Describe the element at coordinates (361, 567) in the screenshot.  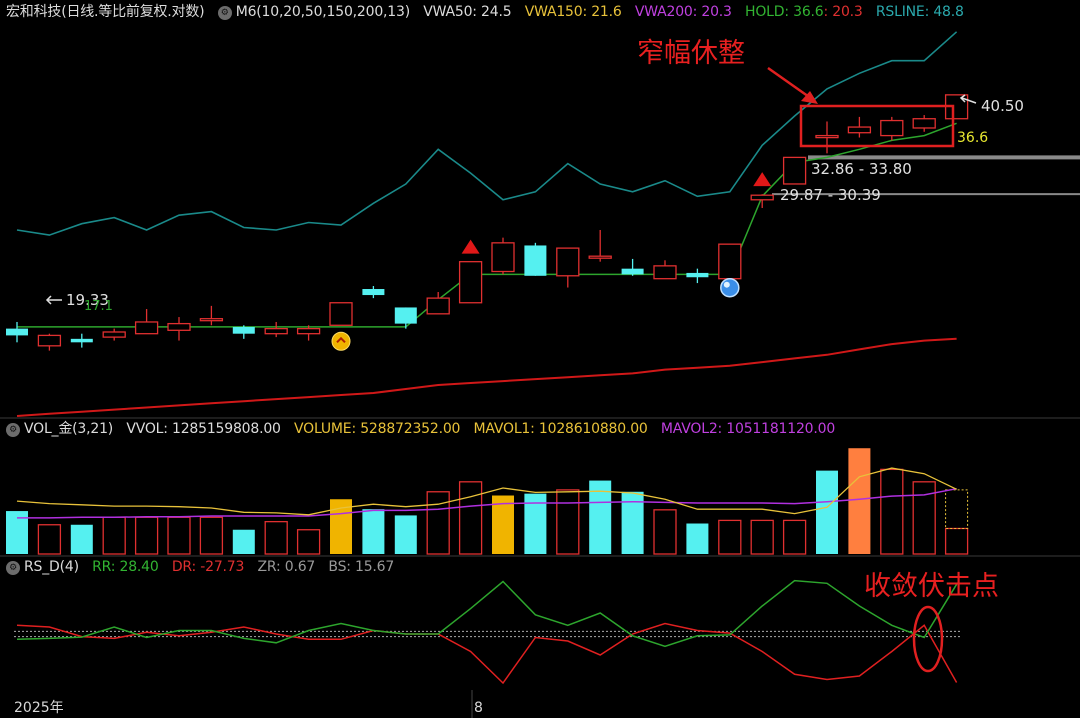
I see `bs-value: BS: 15.67` at that location.